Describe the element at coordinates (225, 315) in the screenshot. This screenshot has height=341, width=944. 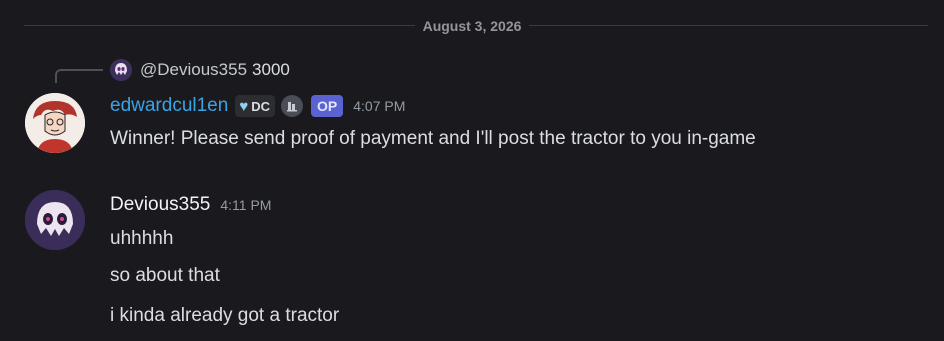
I see `message-text: i kinda already got a tractor` at that location.